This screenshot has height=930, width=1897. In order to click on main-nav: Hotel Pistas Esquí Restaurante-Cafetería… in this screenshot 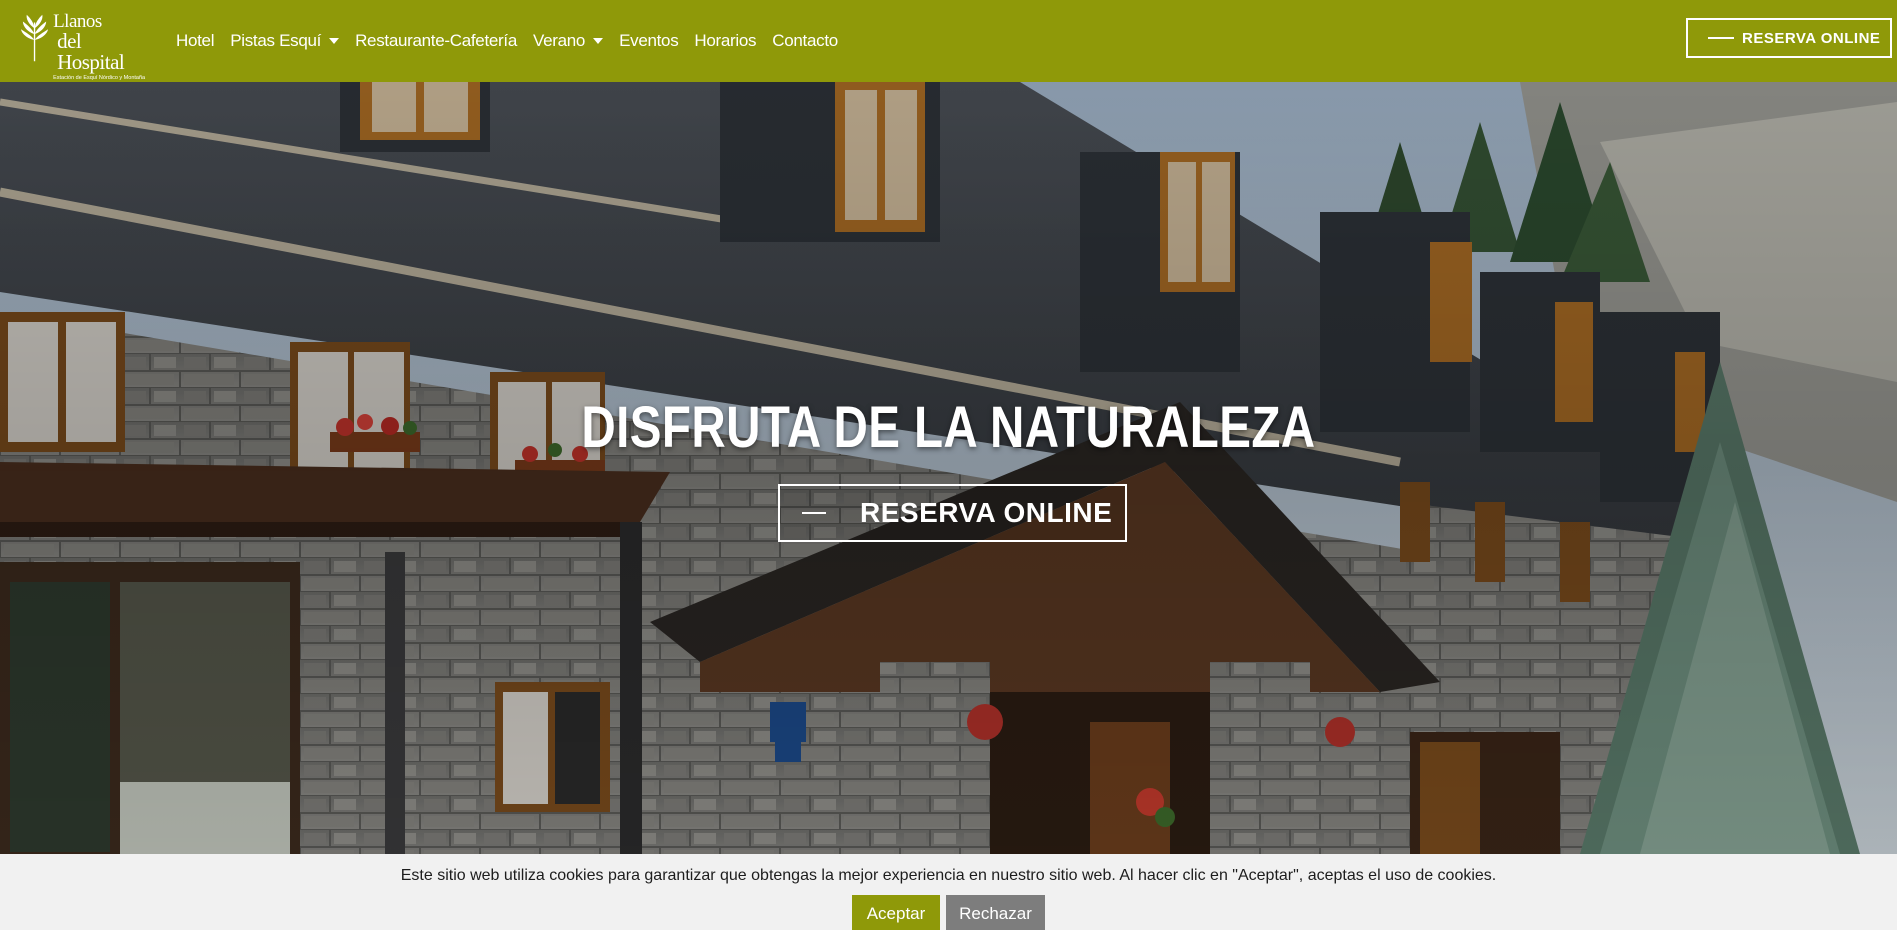, I will do `click(515, 41)`.